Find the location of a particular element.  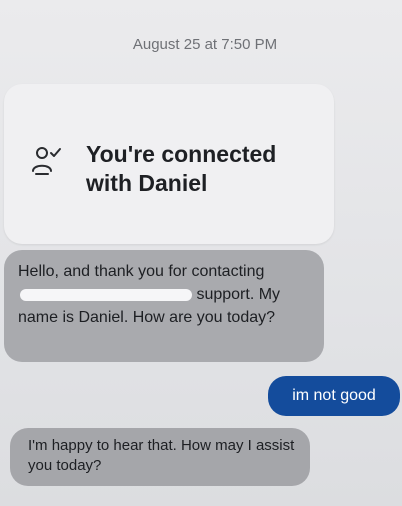

user-message-bubble: im not good is located at coordinates (334, 396).